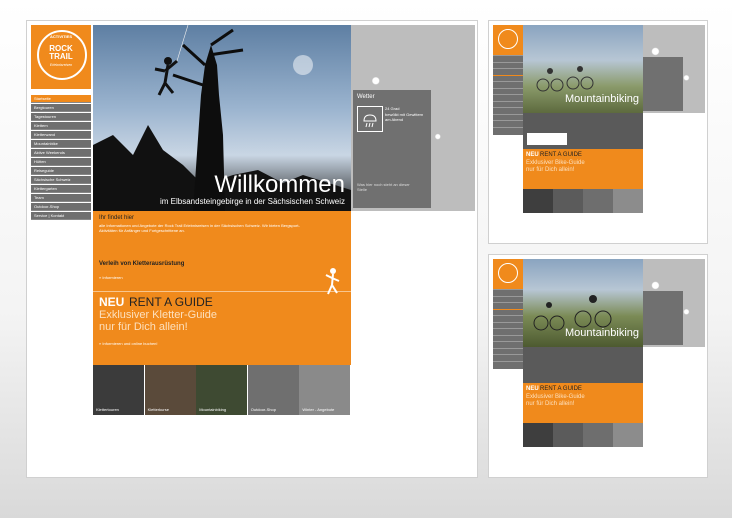 Image resolution: width=732 pixels, height=518 pixels. I want to click on rental-link: » Informieren, so click(111, 277).